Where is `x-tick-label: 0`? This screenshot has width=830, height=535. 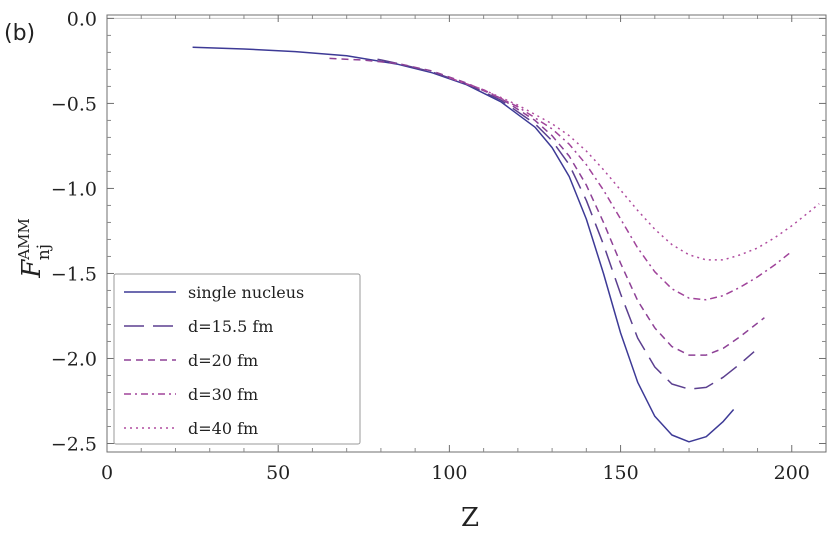
x-tick-label: 0 is located at coordinates (107, 473).